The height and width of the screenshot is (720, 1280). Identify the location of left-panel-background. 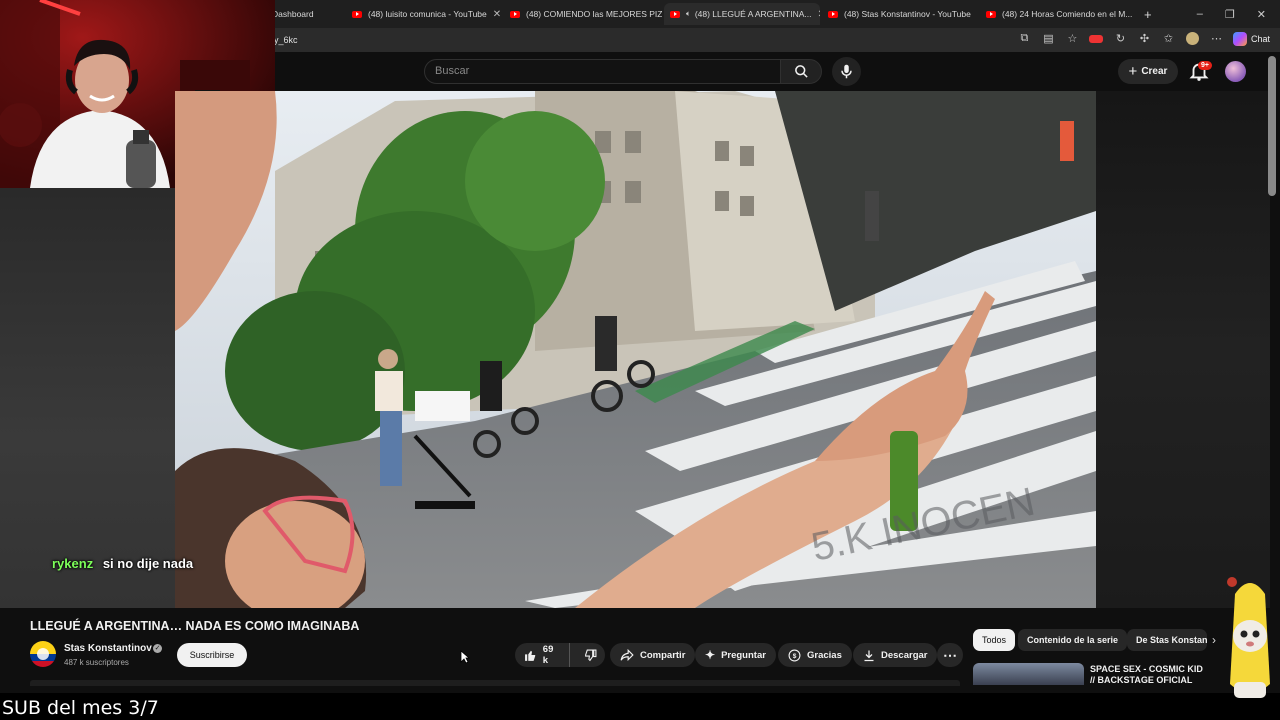
(87, 398).